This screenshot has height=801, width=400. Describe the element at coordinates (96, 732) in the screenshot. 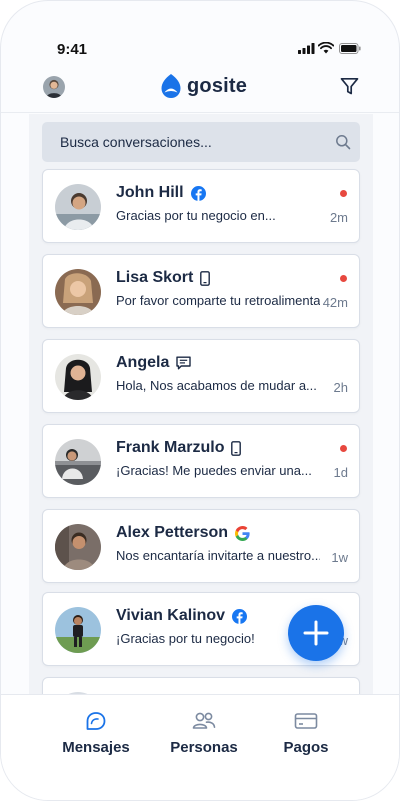

I see `nav-tab-mensajes: Mensajes` at that location.